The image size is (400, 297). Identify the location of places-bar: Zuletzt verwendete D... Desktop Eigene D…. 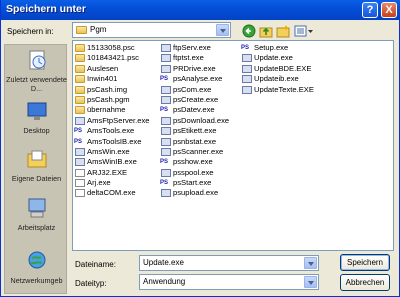
(35, 169).